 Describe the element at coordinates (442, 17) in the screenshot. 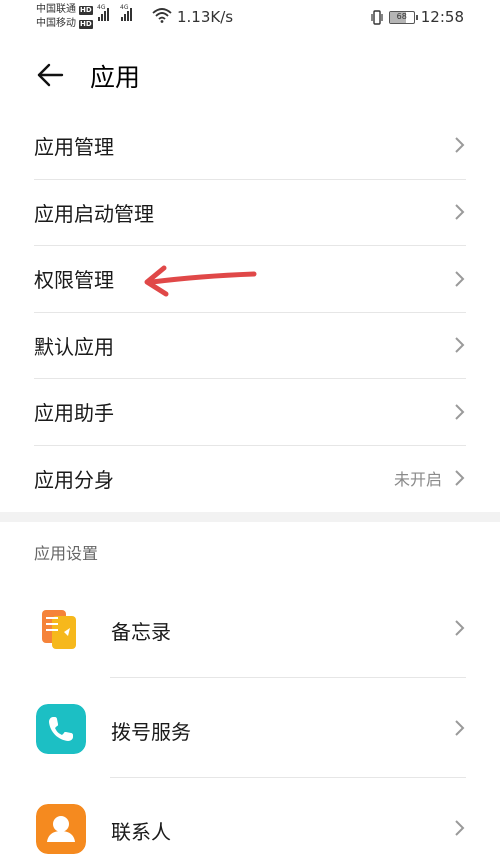

I see `clock: 12:58` at that location.